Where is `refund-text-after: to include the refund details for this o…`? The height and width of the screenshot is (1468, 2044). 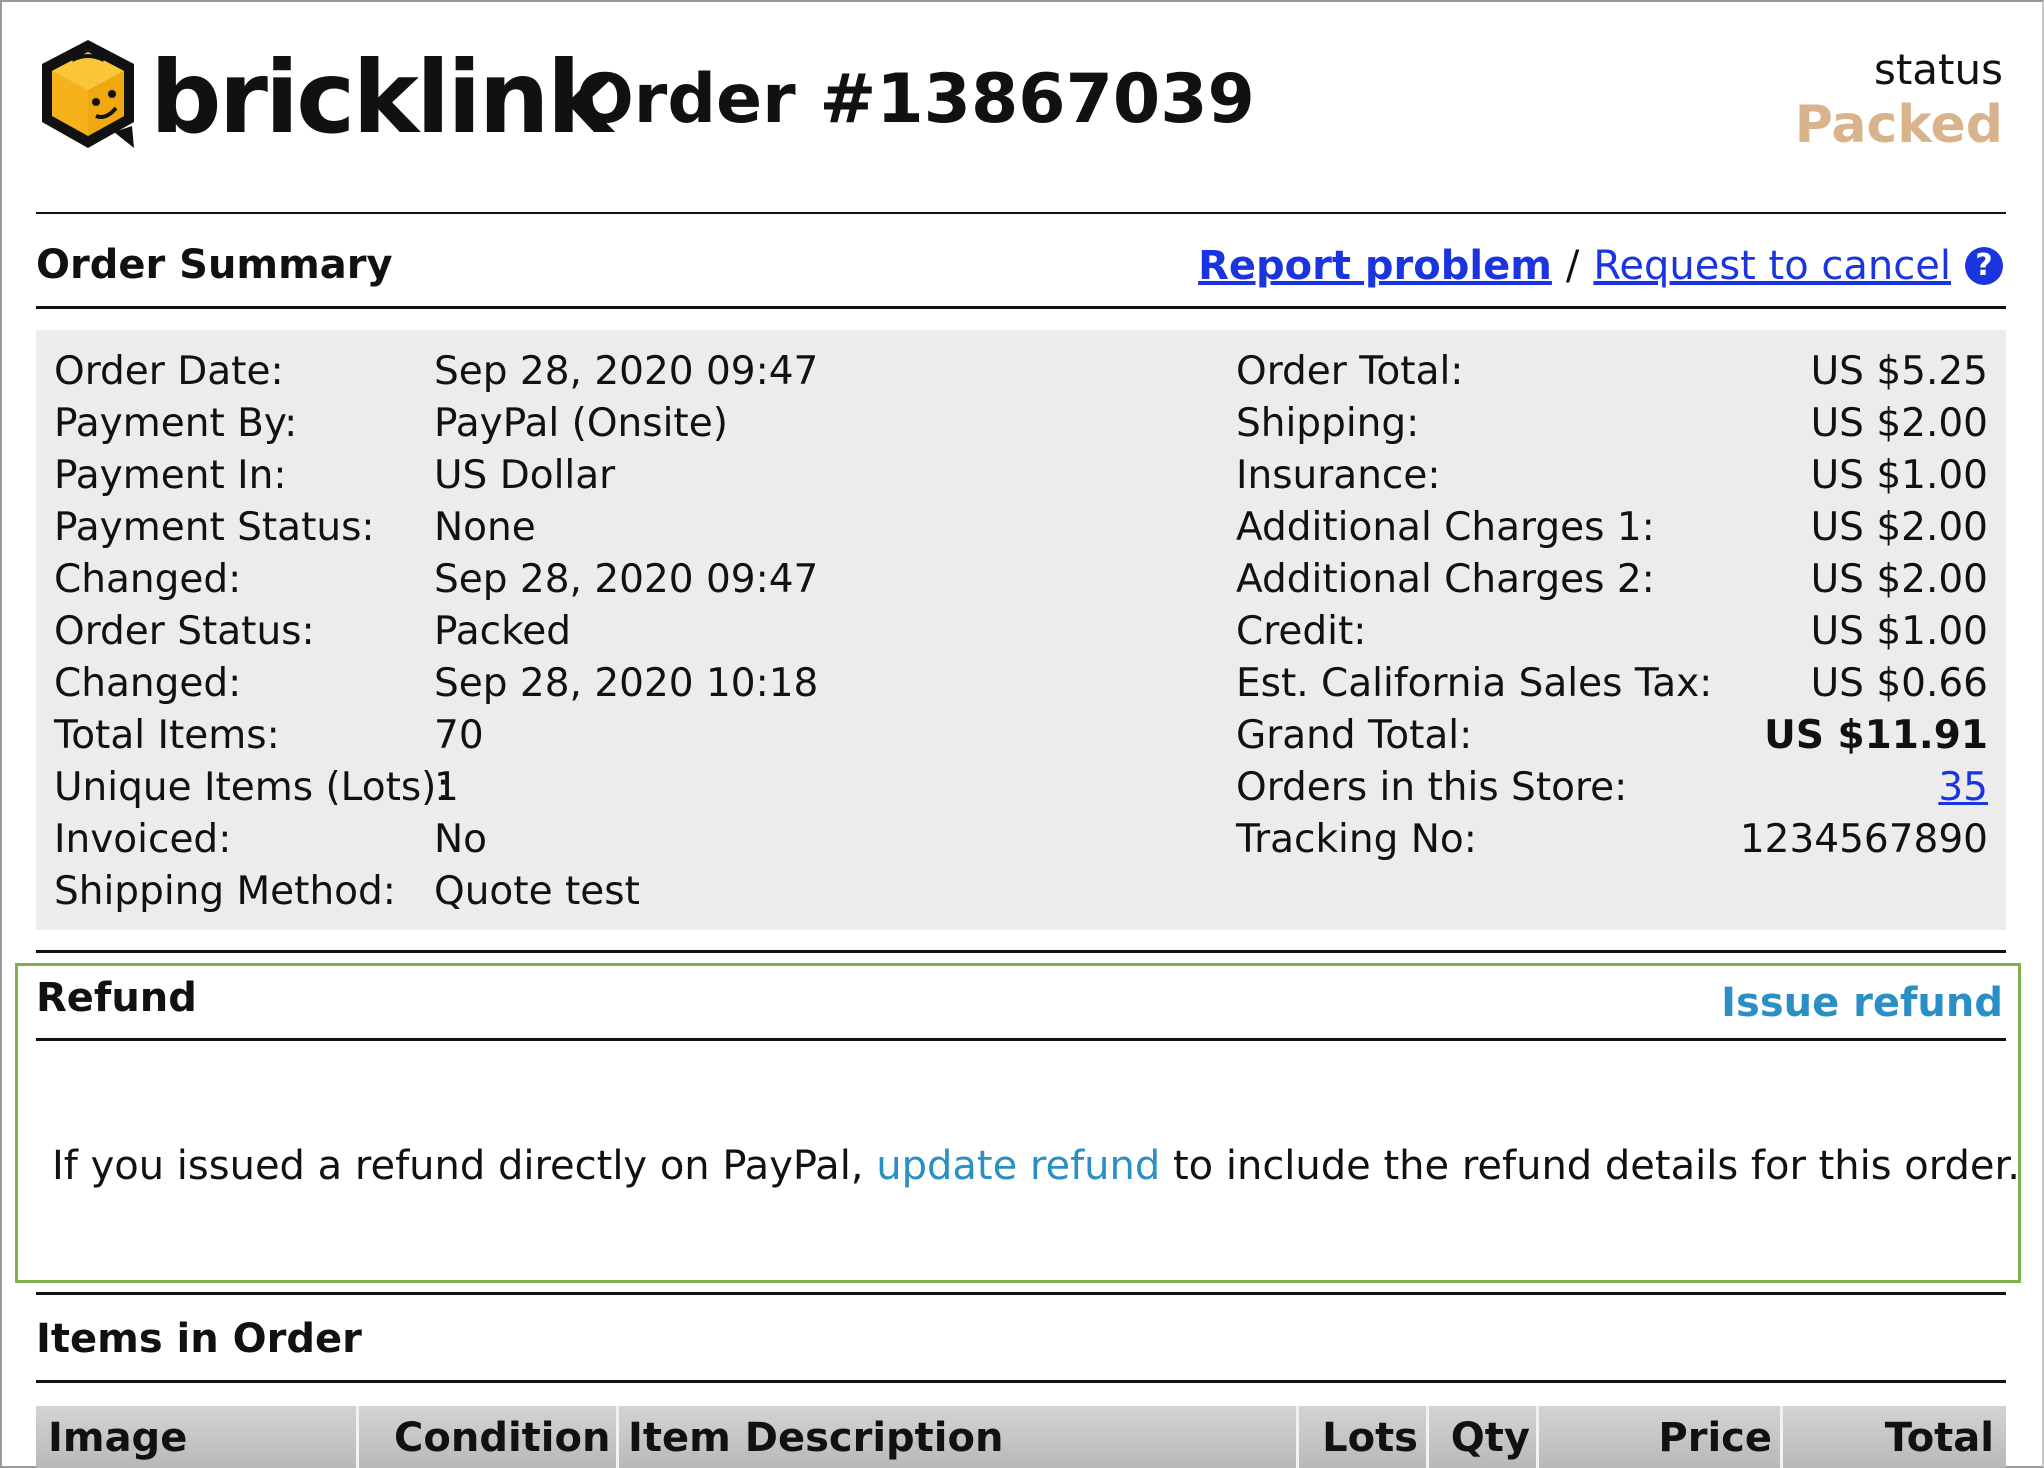 refund-text-after: to include the refund details for this o… is located at coordinates (1590, 1166).